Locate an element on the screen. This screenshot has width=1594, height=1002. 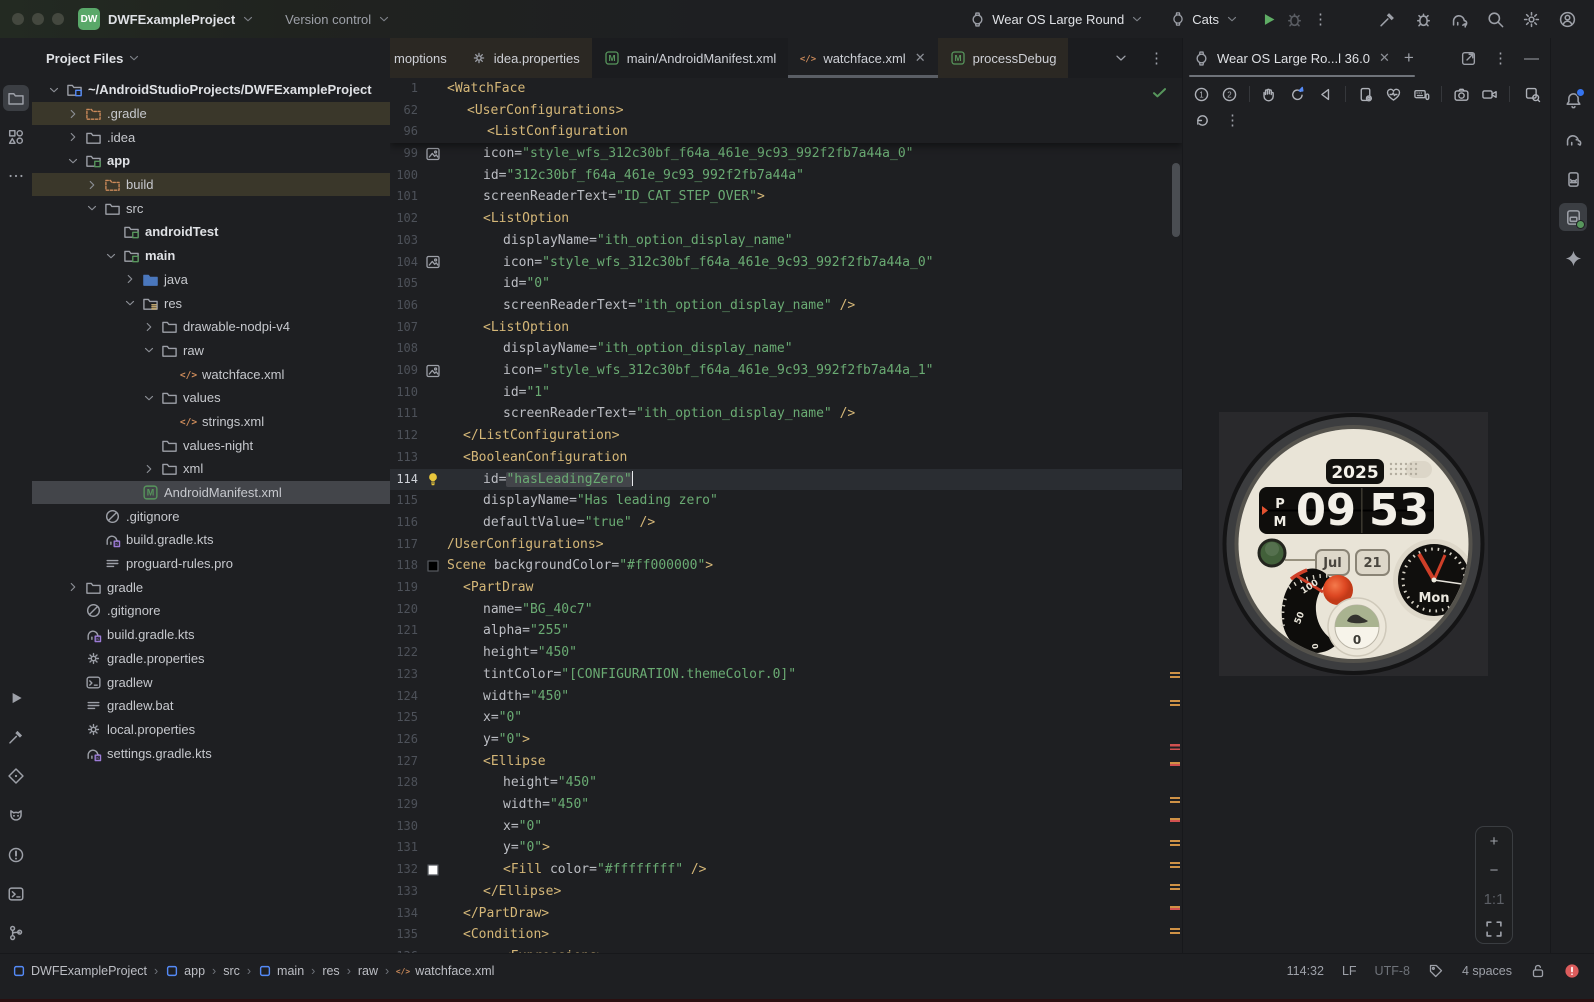
inspections-ok-icon is located at coordinates (1159, 92).